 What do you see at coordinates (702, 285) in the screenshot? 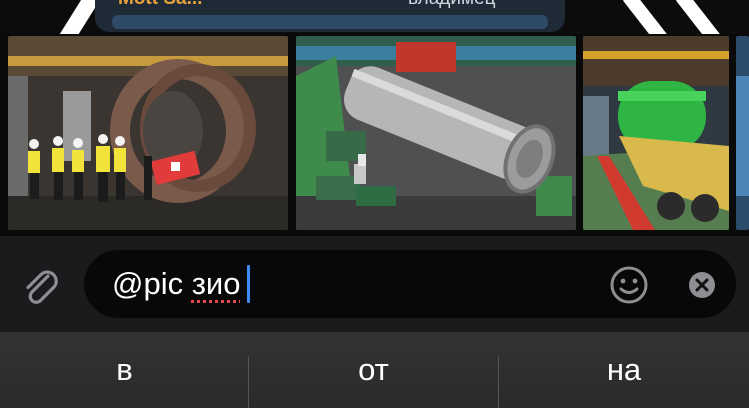
I see `clear-x-icon` at bounding box center [702, 285].